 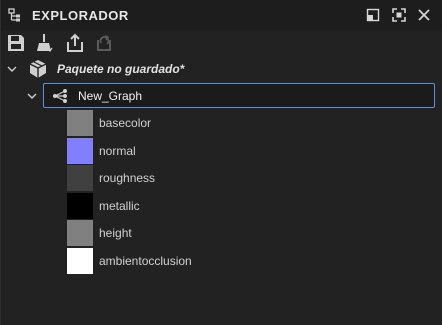 I want to click on output-label: height, so click(x=115, y=233).